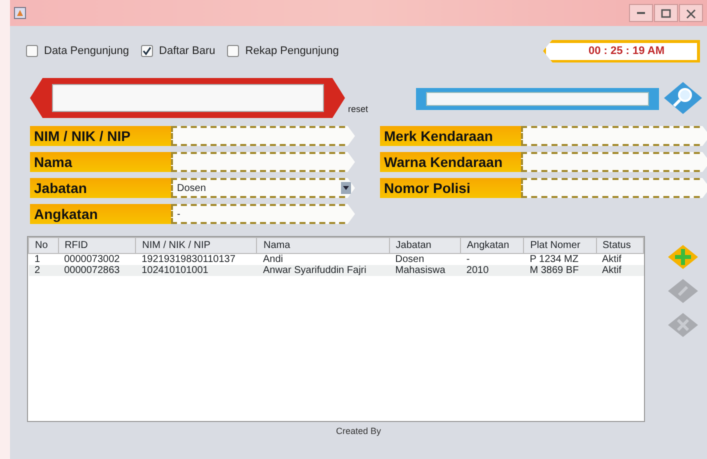 The image size is (707, 459). What do you see at coordinates (620, 246) in the screenshot?
I see `column-header: Status` at bounding box center [620, 246].